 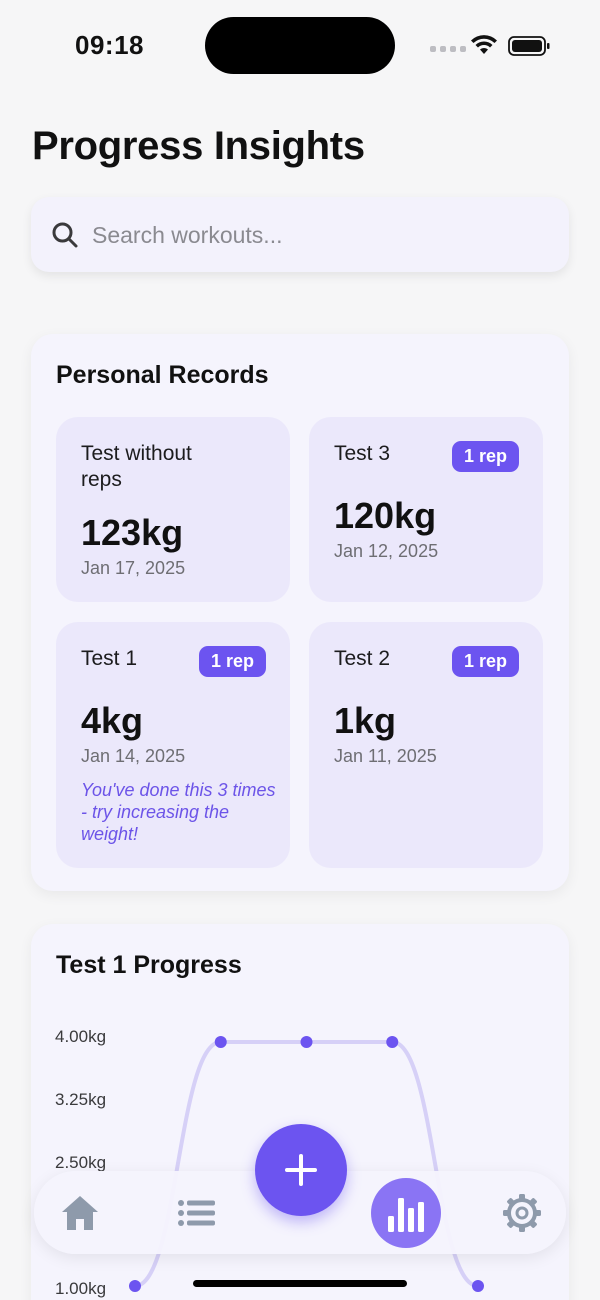 What do you see at coordinates (133, 756) in the screenshot?
I see `record-date: Jan 14, 2025` at bounding box center [133, 756].